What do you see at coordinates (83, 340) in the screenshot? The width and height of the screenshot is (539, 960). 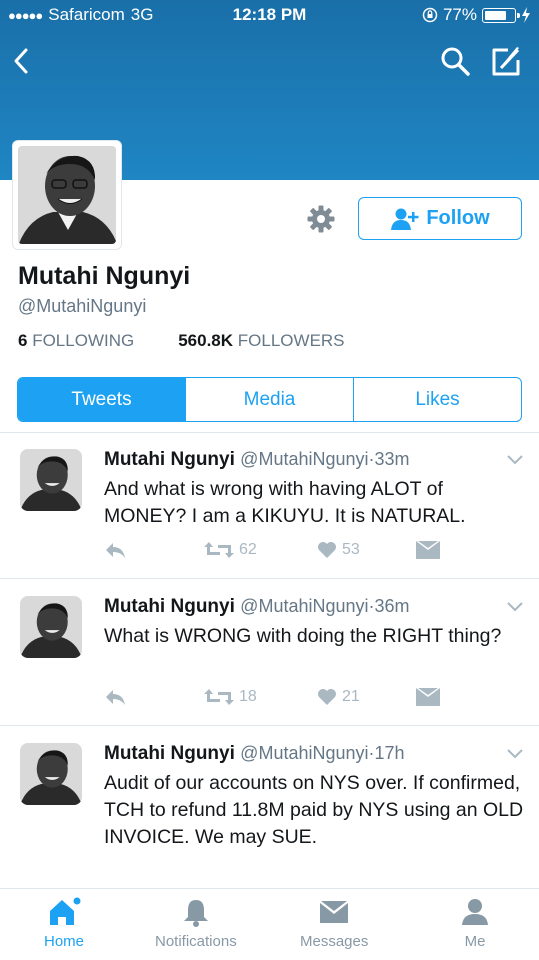 I see `following-label: FOLLOWING` at bounding box center [83, 340].